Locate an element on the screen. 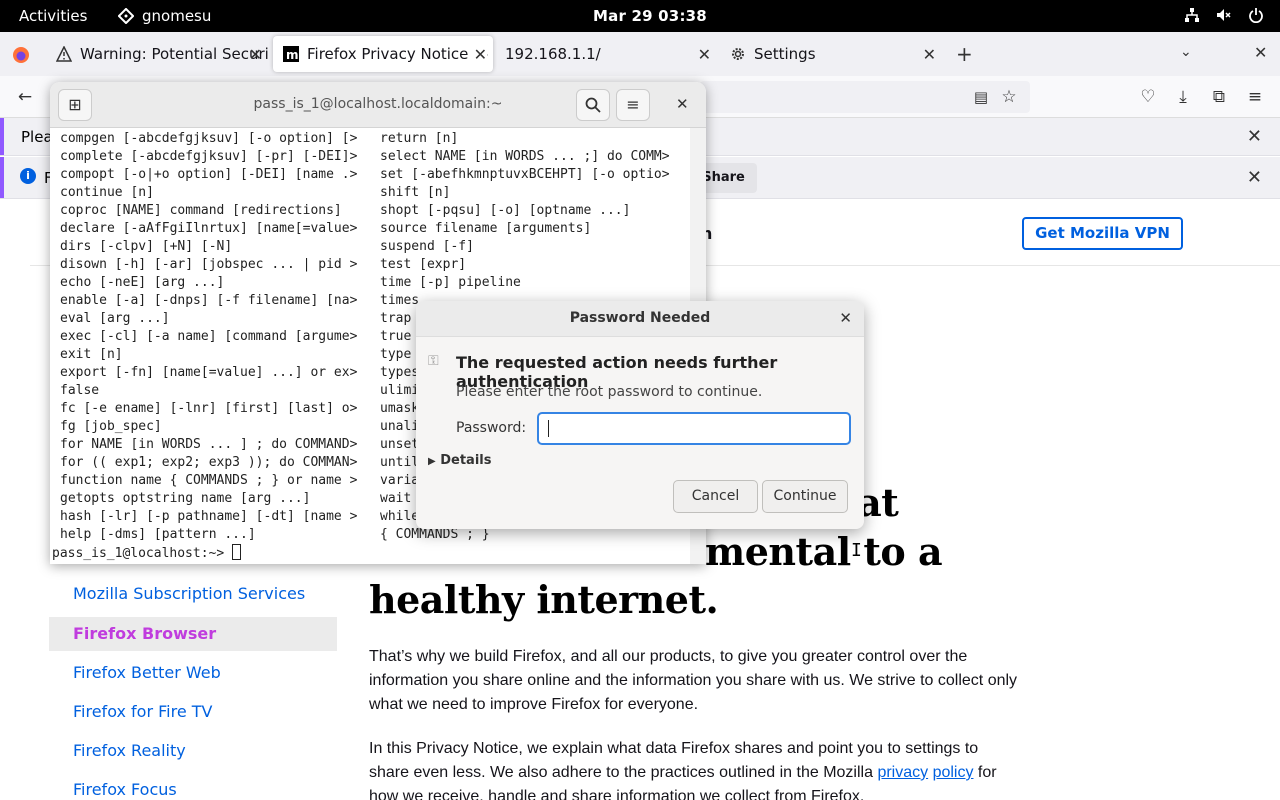 The height and width of the screenshot is (800, 1280). downloads-icon: ⤓ is located at coordinates (1183, 97).